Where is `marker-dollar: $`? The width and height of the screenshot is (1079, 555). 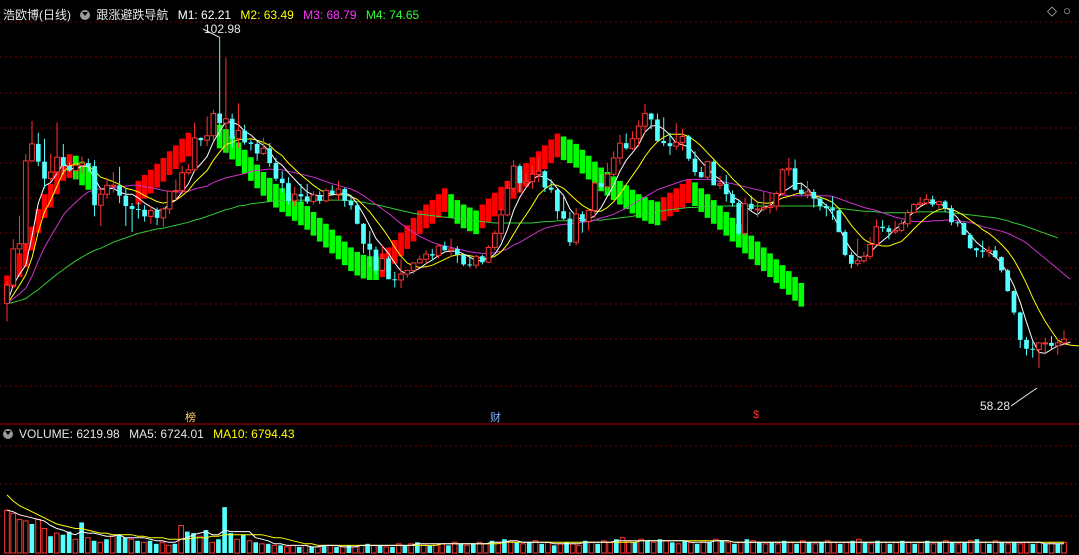 marker-dollar: $ is located at coordinates (756, 415).